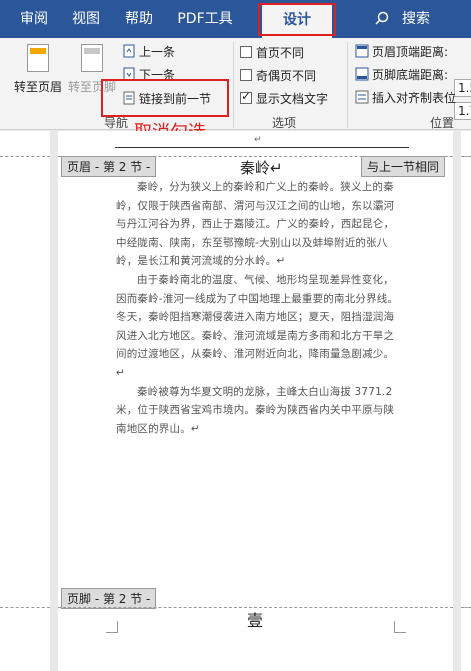 Image resolution: width=471 pixels, height=671 pixels. What do you see at coordinates (38, 58) in the screenshot?
I see `header-page-icon` at bounding box center [38, 58].